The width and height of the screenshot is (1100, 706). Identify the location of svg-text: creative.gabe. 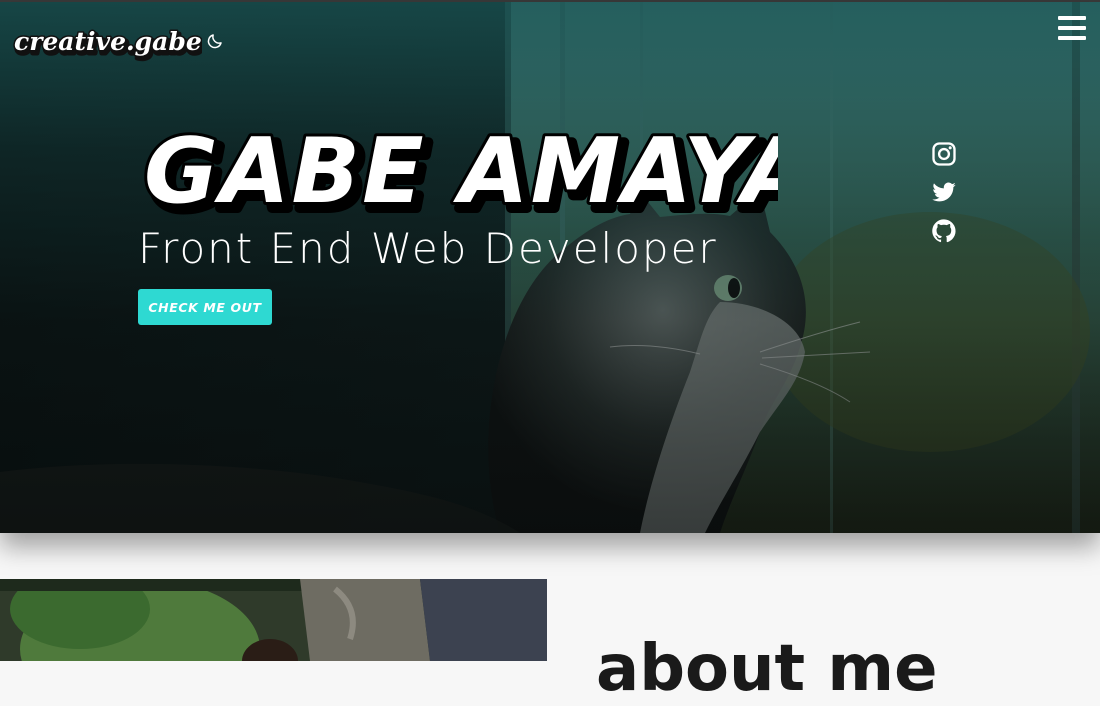
(108, 41).